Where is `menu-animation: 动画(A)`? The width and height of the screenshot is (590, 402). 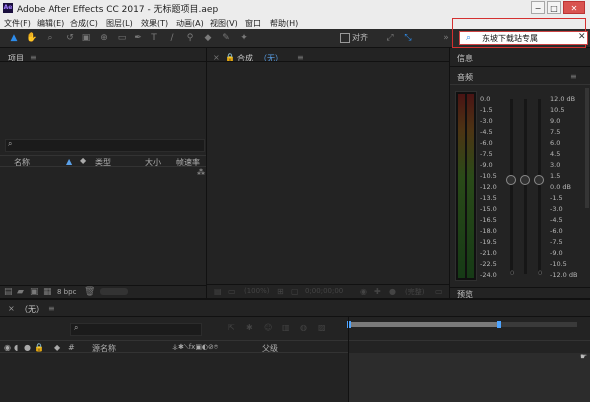
menu-animation: 动画(A) is located at coordinates (190, 23).